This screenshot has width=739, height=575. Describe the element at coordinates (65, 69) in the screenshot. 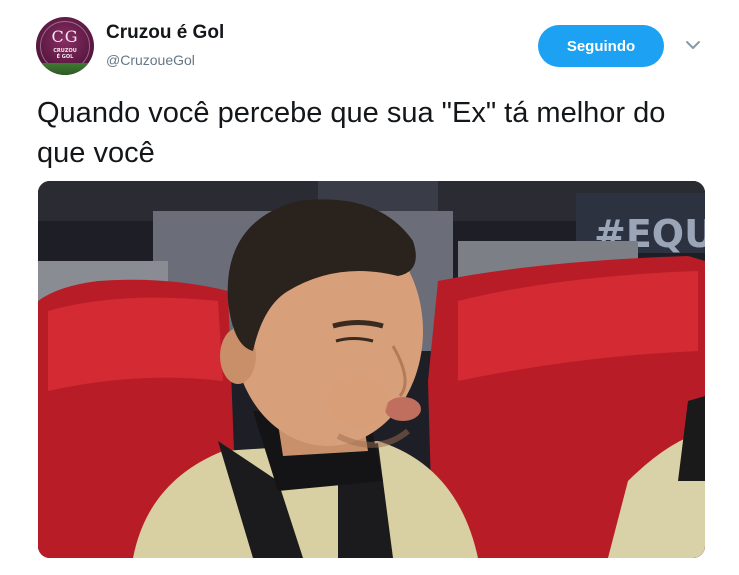

I see `avatar-grass` at that location.